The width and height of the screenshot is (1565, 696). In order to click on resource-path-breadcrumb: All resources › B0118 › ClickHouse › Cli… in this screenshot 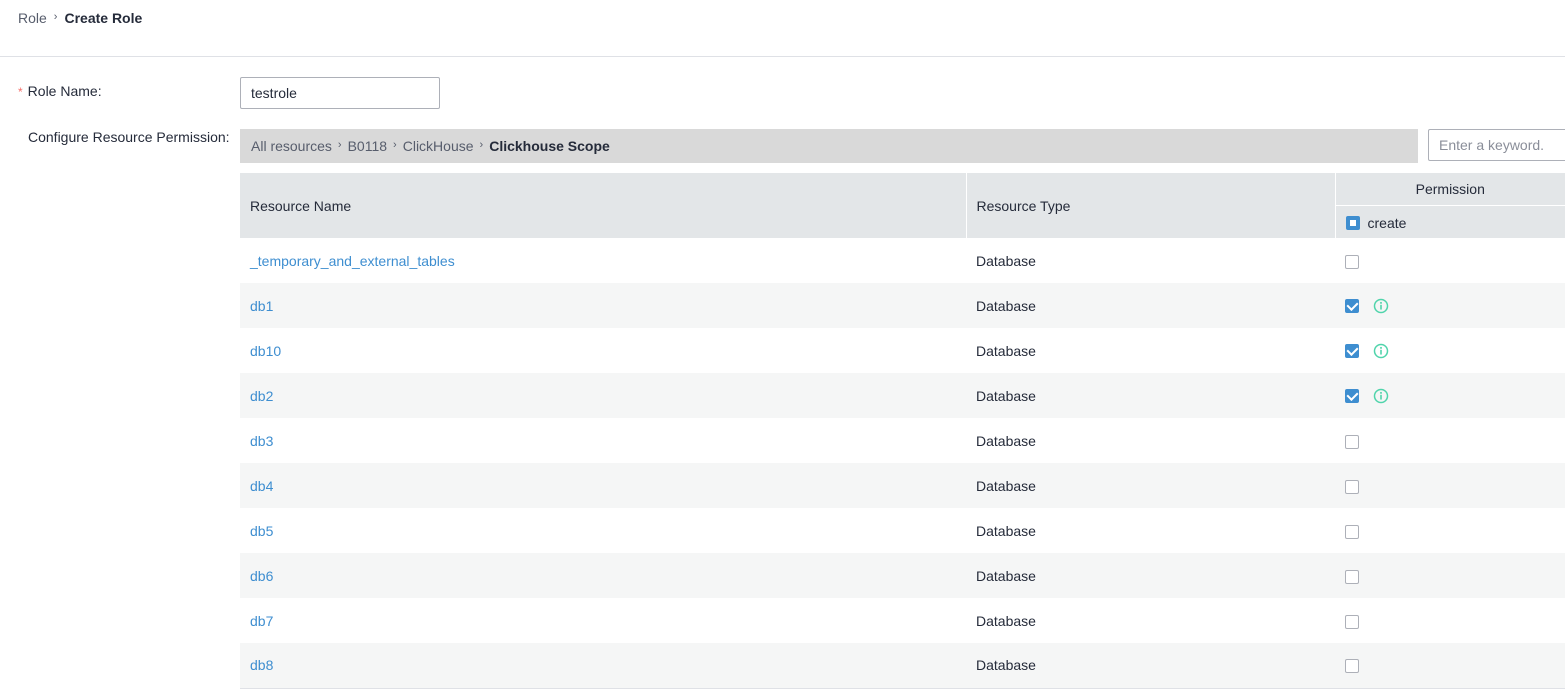, I will do `click(829, 146)`.